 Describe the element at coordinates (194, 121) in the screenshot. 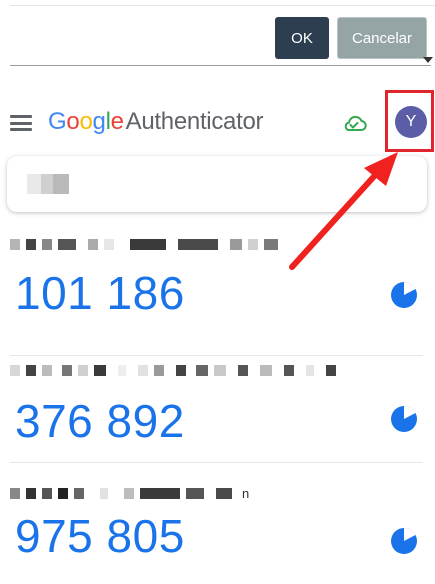

I see `app-name: Authenticator` at that location.